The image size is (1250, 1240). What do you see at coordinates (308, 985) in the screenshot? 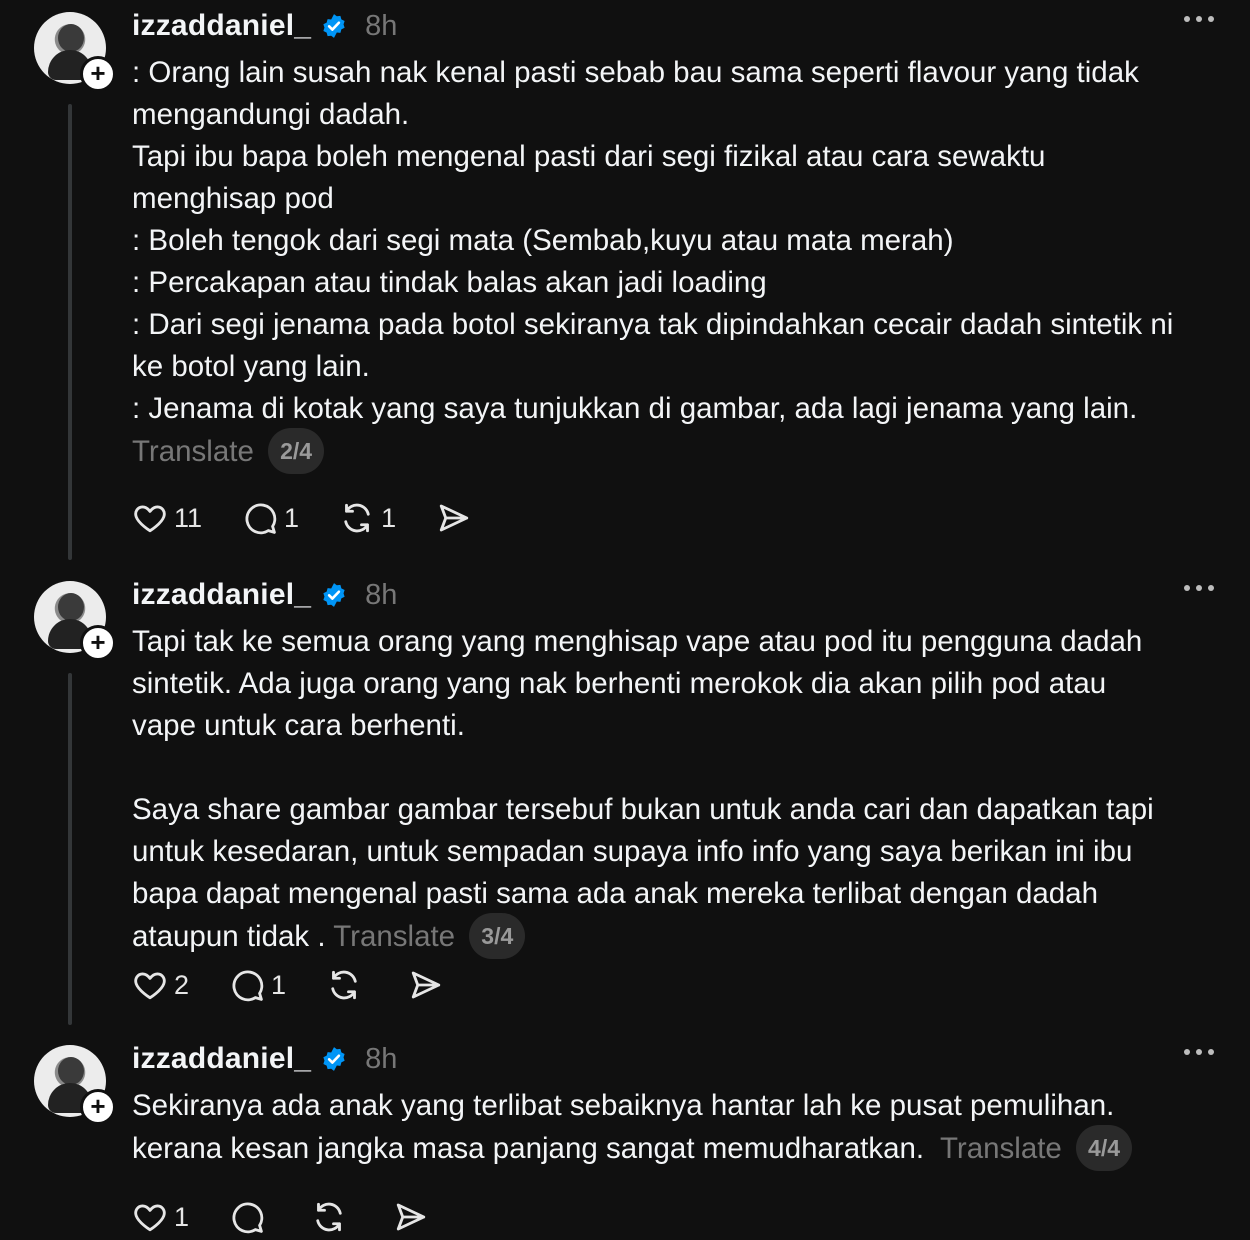
I see `post-actions: 2 1` at bounding box center [308, 985].